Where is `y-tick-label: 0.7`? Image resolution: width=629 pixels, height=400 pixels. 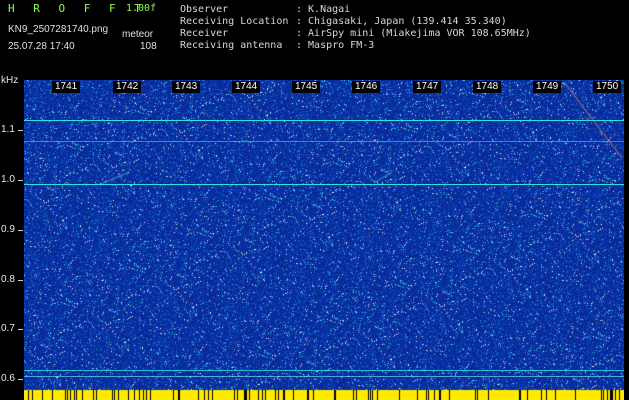
y-tick-label: 0.7 is located at coordinates (8, 328).